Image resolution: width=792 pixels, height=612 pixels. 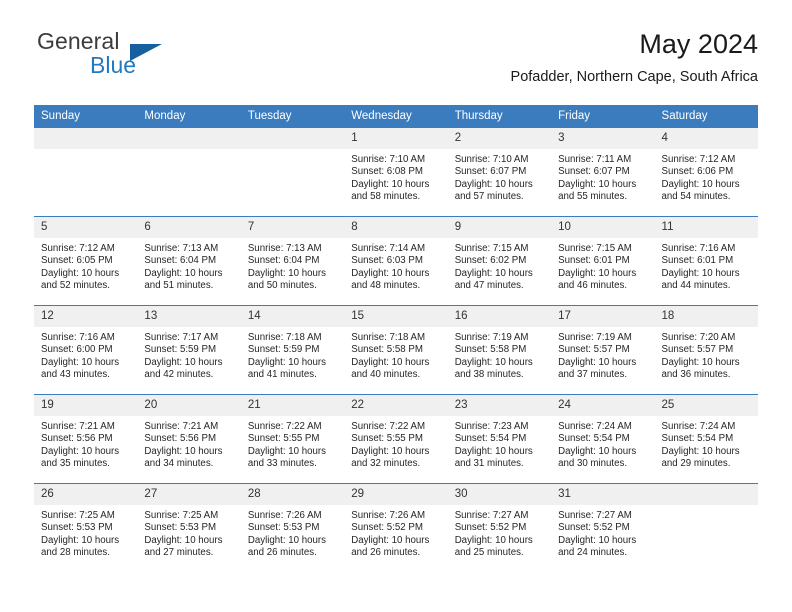 What do you see at coordinates (134, 59) in the screenshot?
I see `general-blue-logo: General Blue` at bounding box center [134, 59].